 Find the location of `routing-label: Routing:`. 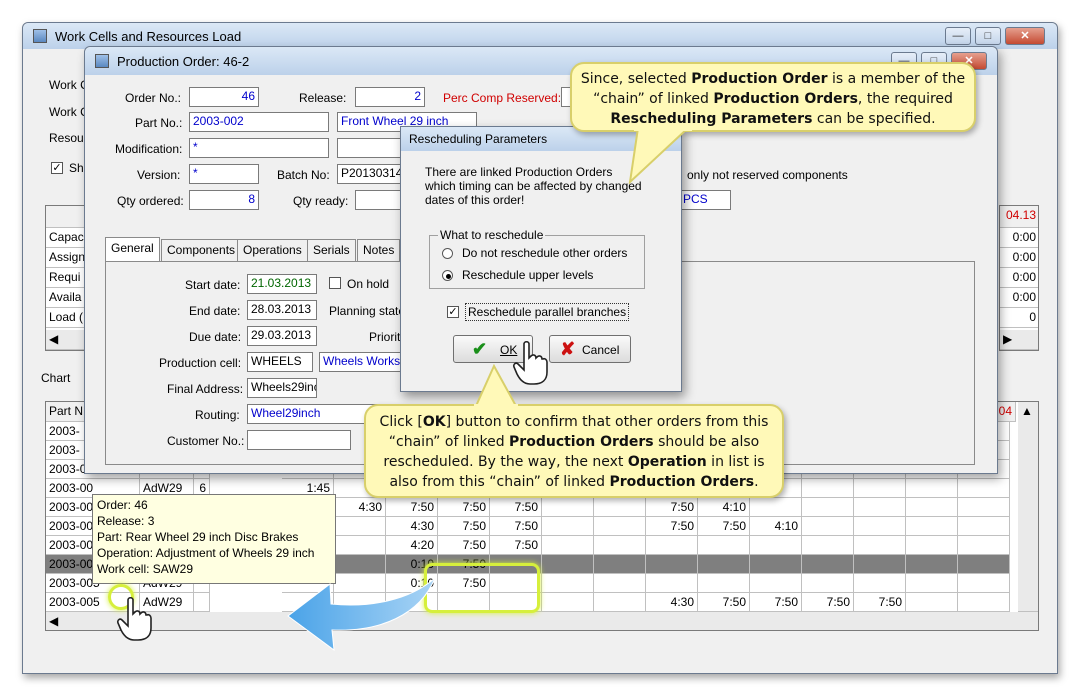

routing-label: Routing: is located at coordinates (217, 415).